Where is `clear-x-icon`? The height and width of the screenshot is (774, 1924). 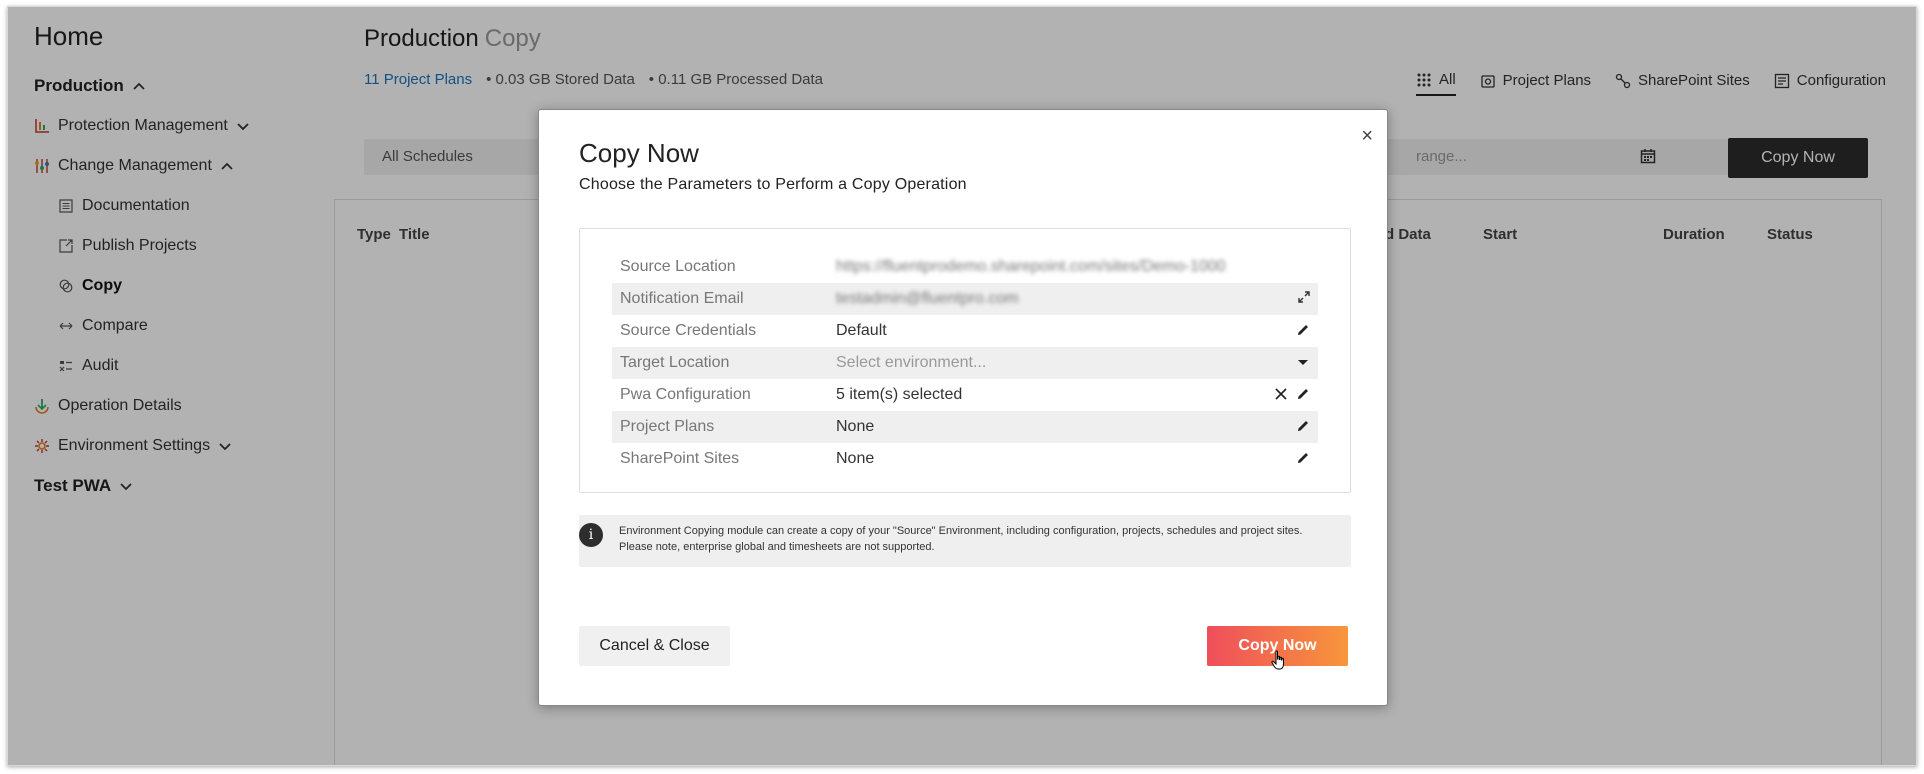 clear-x-icon is located at coordinates (1281, 394).